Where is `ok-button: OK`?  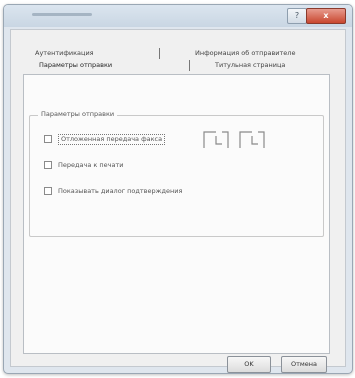
ok-button: OK is located at coordinates (249, 364).